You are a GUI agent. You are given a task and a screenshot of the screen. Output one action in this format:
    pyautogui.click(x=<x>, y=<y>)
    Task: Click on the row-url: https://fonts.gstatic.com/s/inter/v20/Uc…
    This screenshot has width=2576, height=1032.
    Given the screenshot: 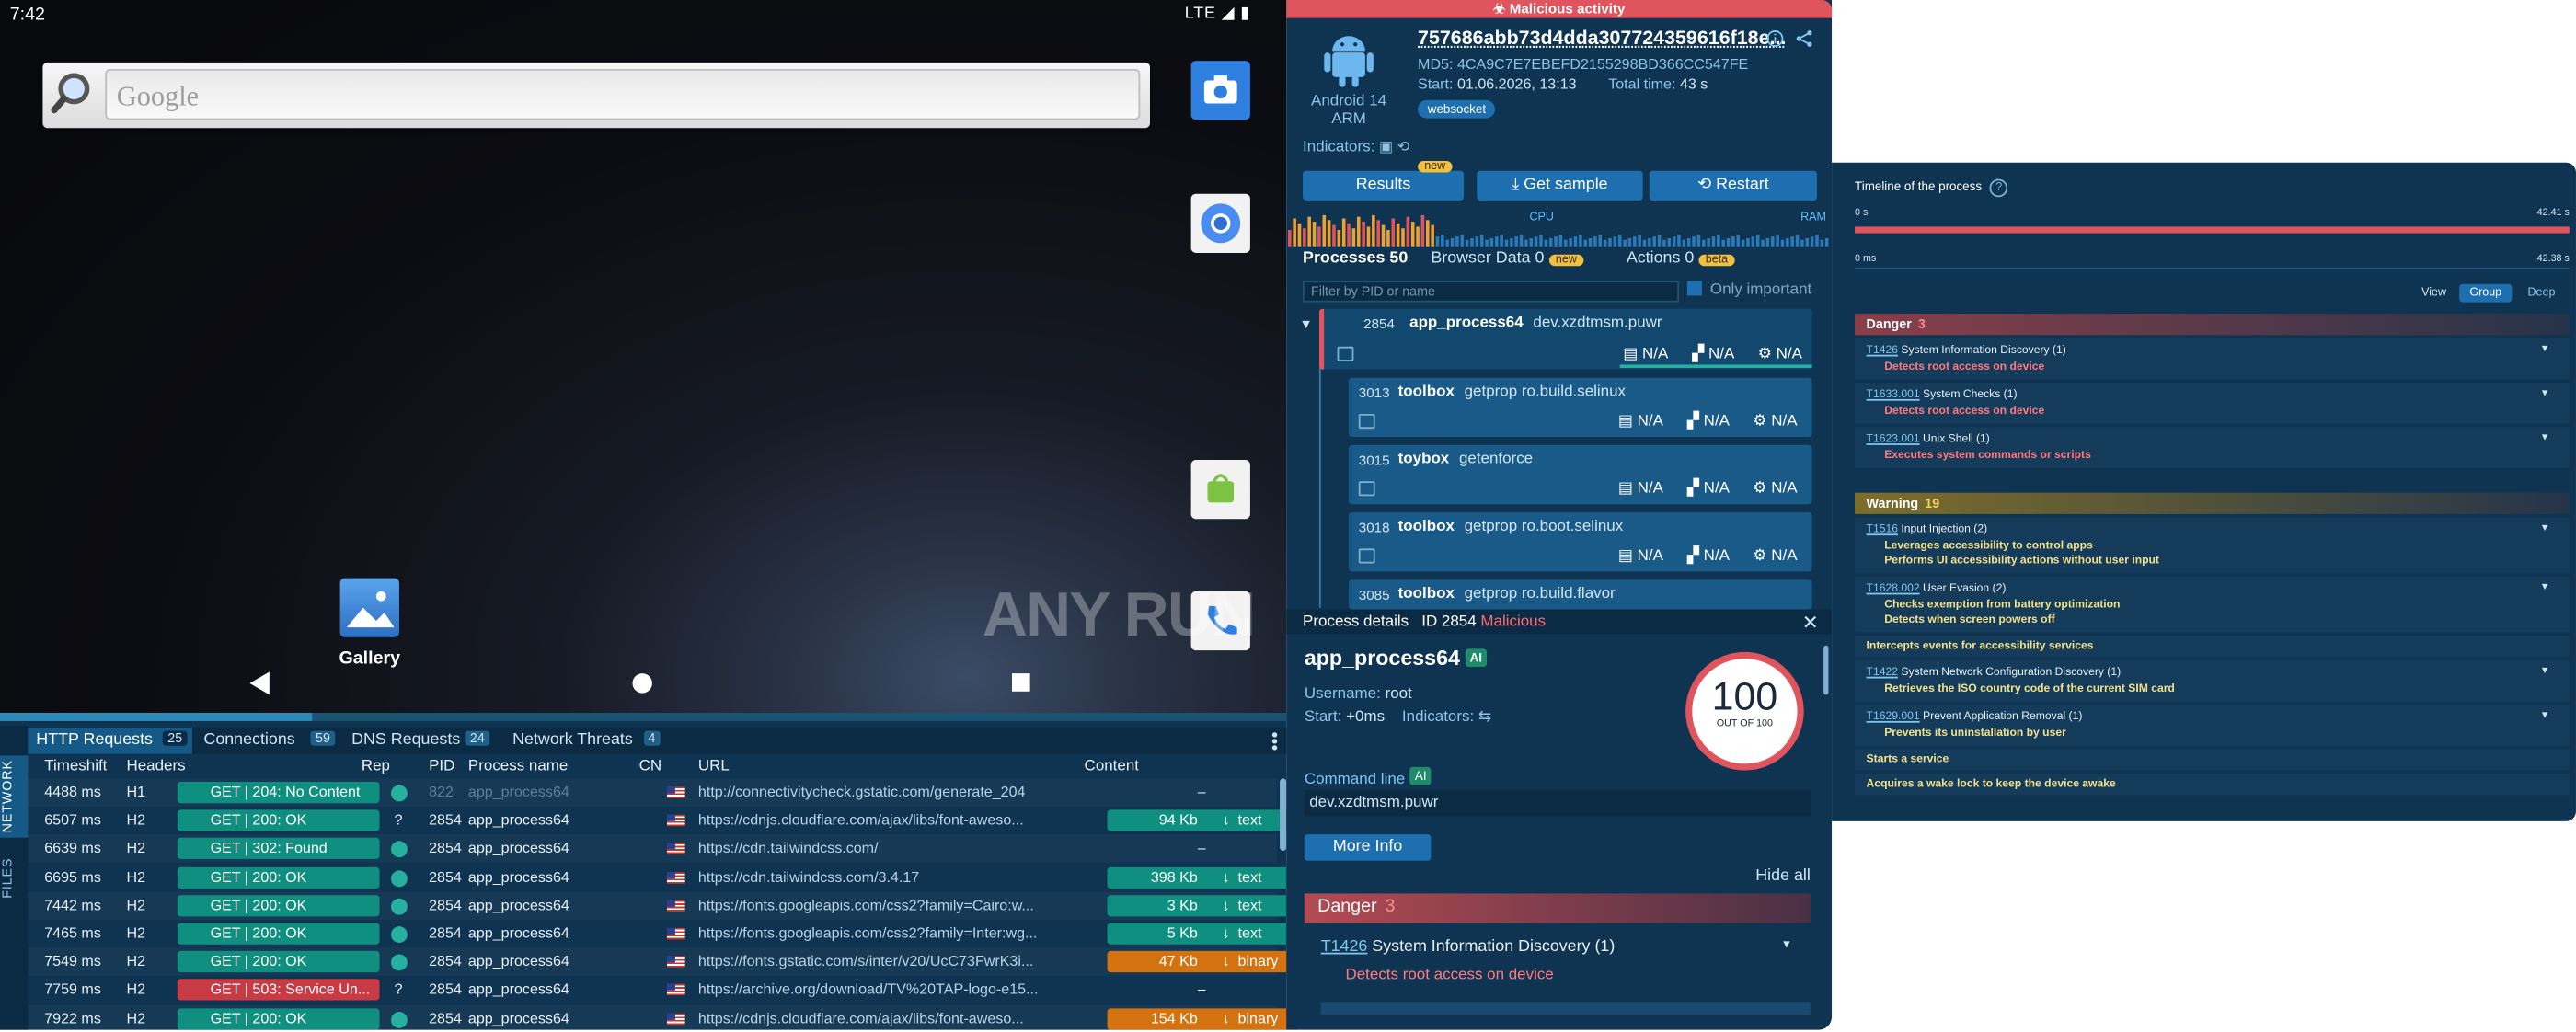 What is the action you would take?
    pyautogui.click(x=885, y=961)
    